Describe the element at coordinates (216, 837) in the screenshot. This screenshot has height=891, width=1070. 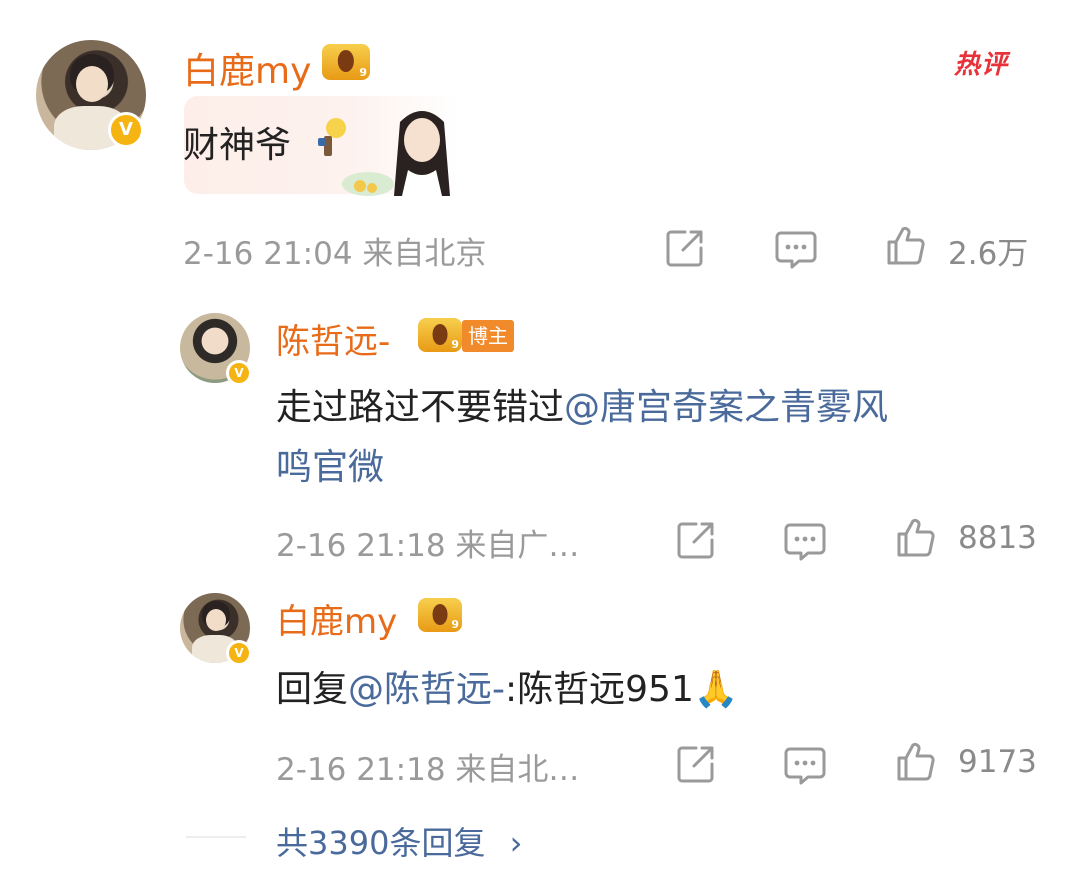
I see `divider` at that location.